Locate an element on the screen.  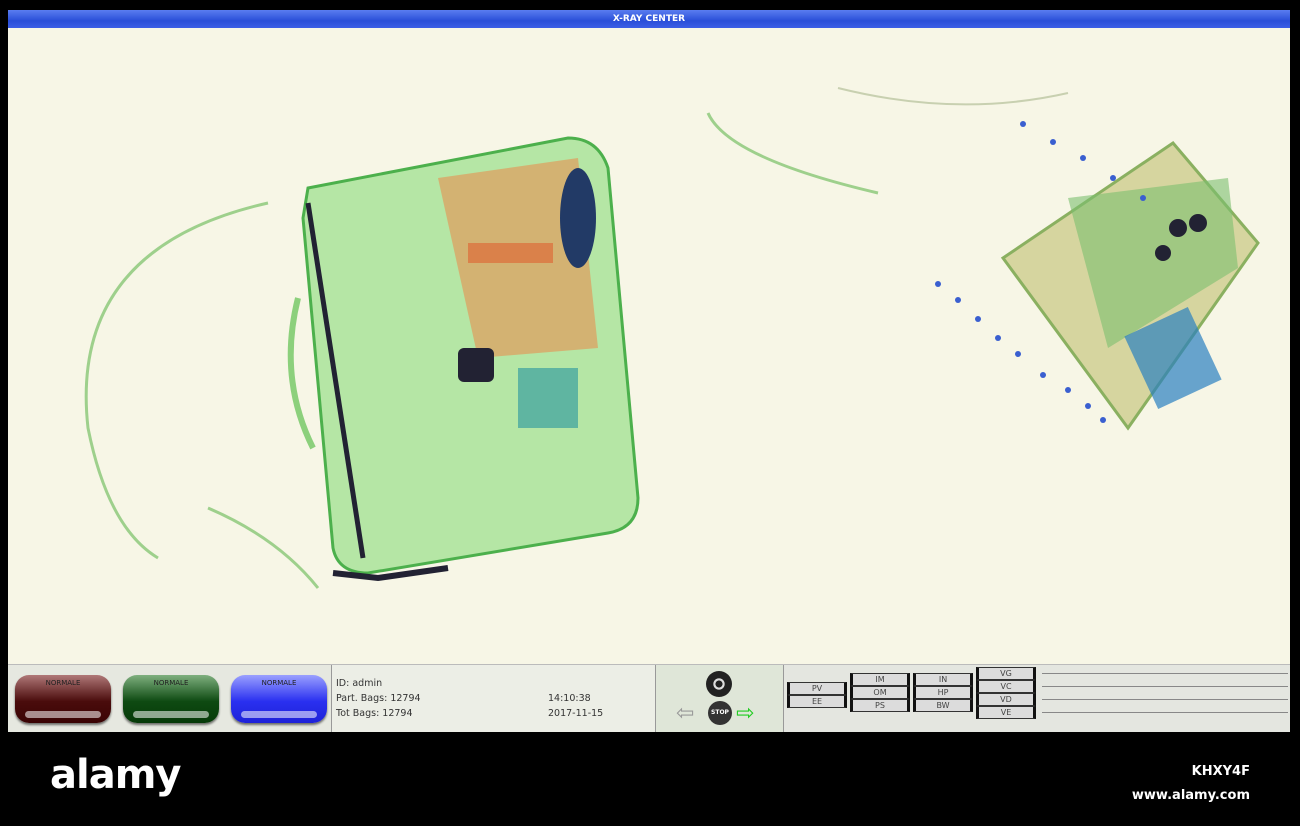
switch-vg: VG is located at coordinates (1006, 673).